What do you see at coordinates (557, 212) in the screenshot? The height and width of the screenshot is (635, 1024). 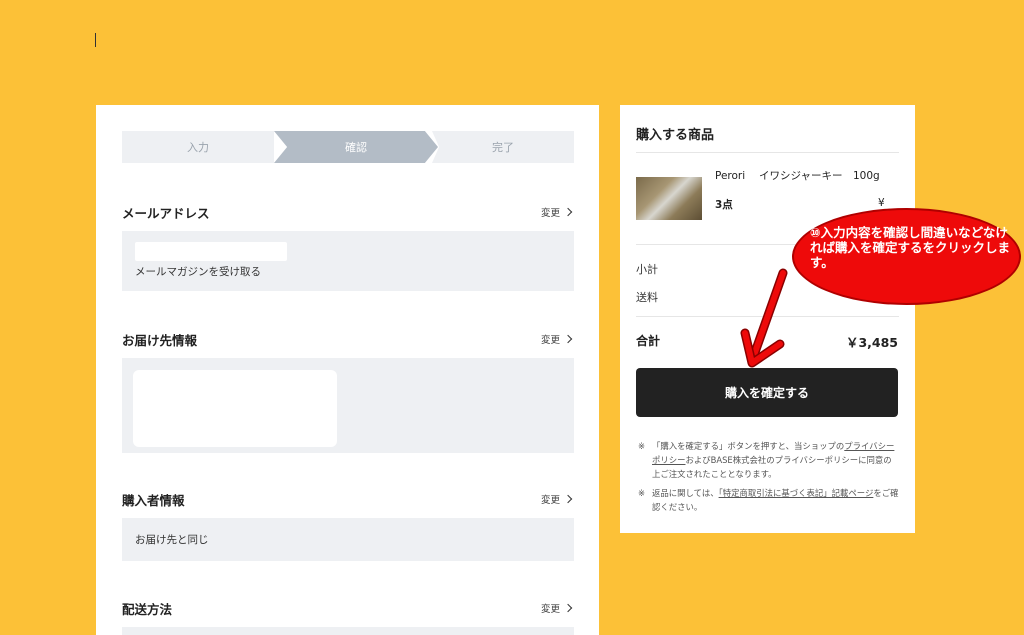 I see `email-change-link: 変更` at bounding box center [557, 212].